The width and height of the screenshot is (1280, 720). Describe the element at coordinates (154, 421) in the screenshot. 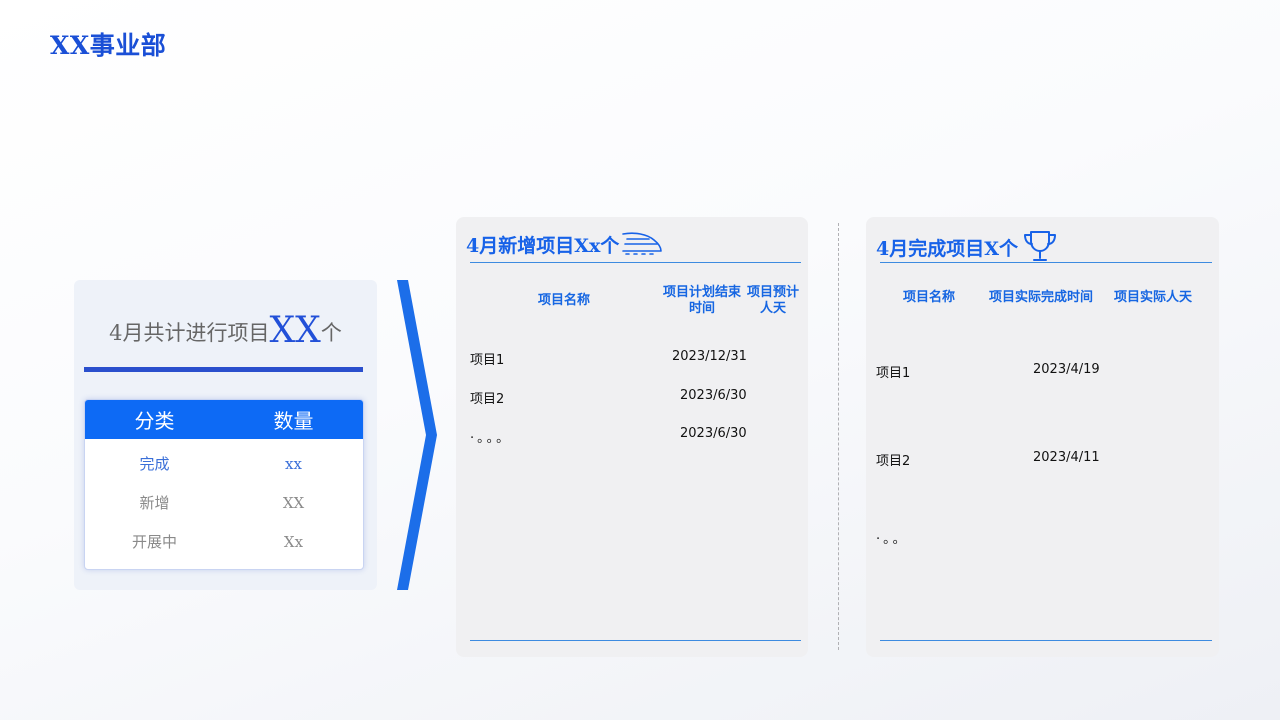

I see `column-header-category: 分类` at that location.